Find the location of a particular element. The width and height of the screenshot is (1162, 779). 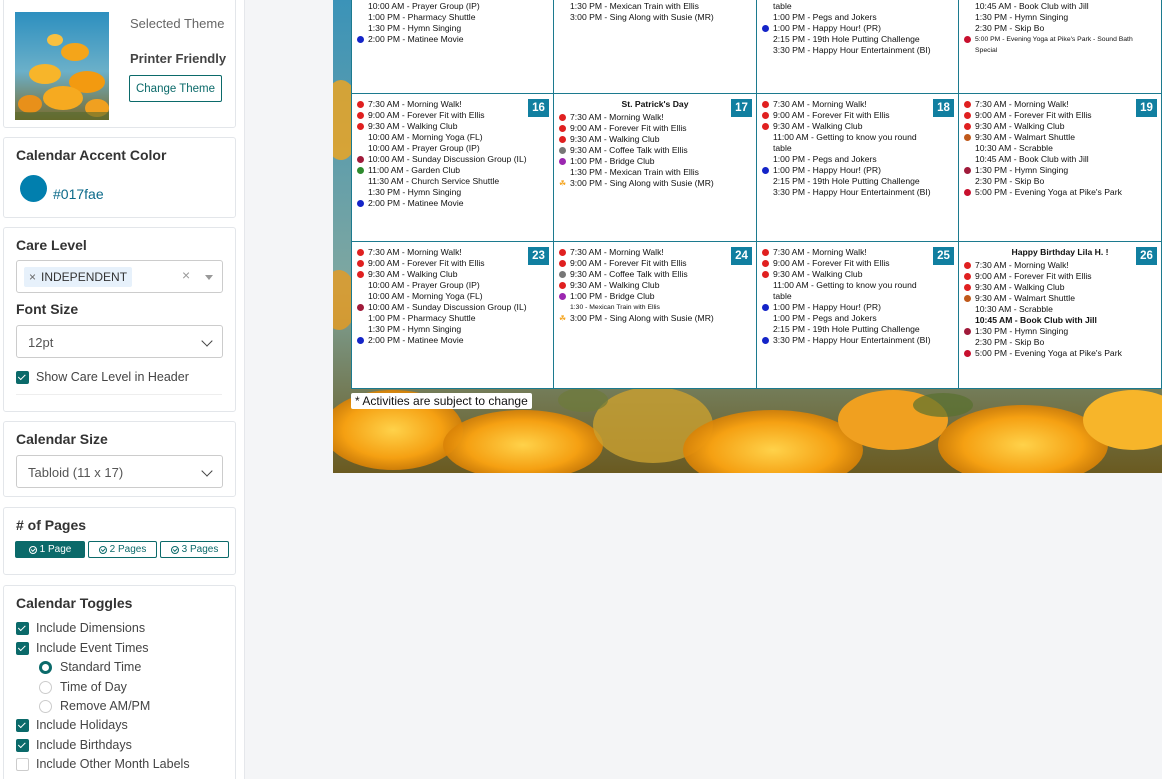

check-circle-icon is located at coordinates (32, 549).